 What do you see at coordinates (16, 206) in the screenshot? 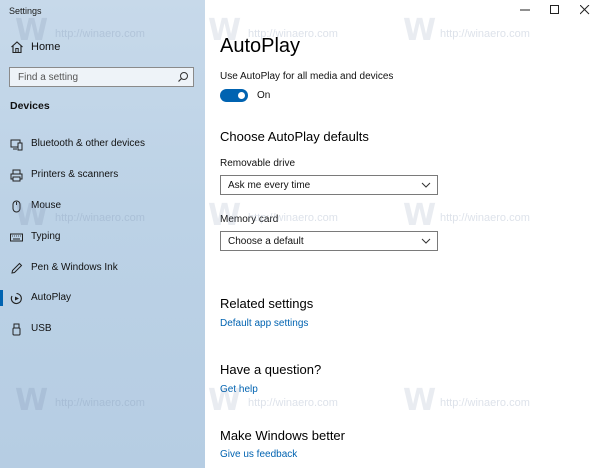
I see `mouse-icon` at bounding box center [16, 206].